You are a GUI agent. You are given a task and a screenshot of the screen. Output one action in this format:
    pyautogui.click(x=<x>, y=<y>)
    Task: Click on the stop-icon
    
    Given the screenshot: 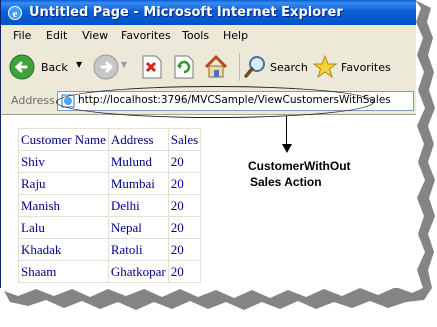 What is the action you would take?
    pyautogui.click(x=152, y=67)
    